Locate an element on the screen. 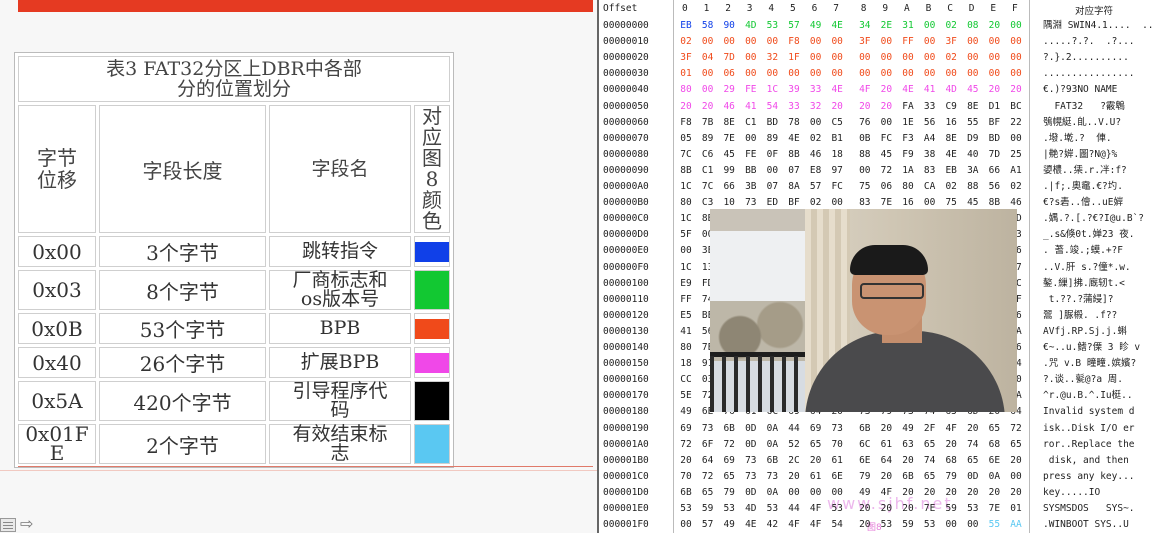 The width and height of the screenshot is (1170, 533). hex-byte: 7C is located at coordinates (707, 186).